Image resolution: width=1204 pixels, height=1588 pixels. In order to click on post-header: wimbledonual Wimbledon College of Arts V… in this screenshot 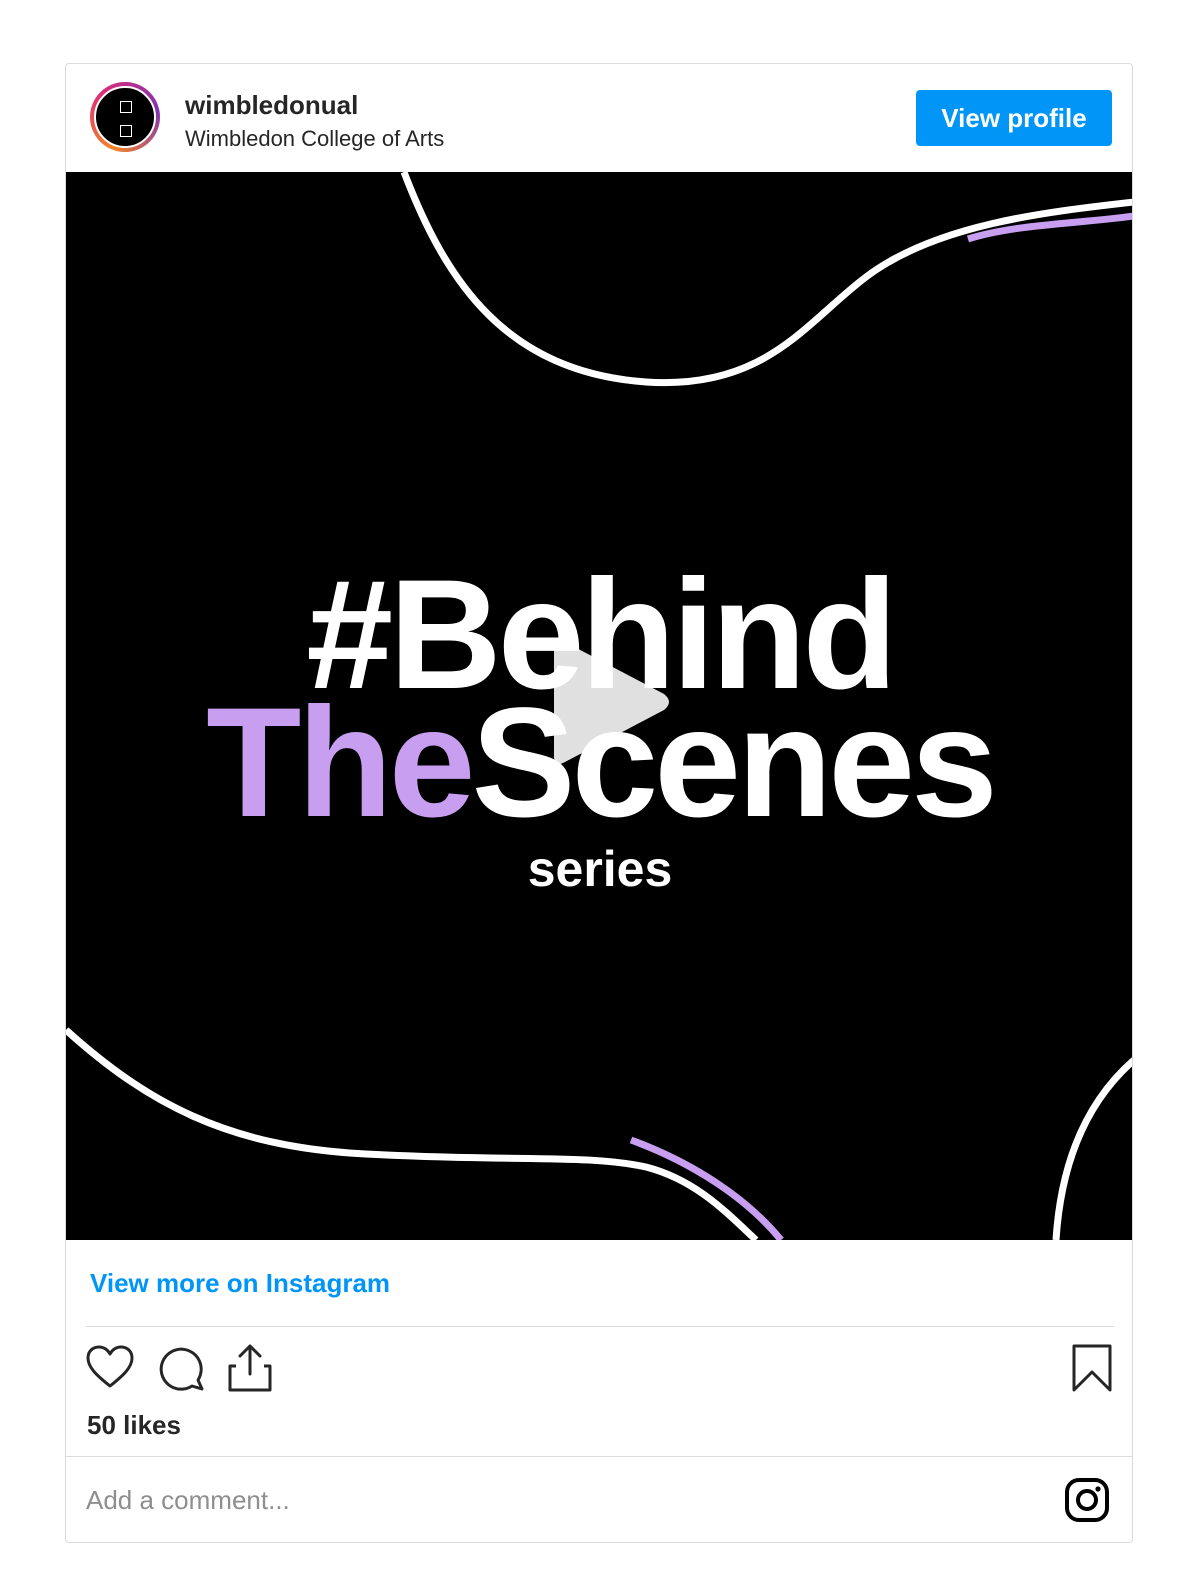, I will do `click(599, 118)`.